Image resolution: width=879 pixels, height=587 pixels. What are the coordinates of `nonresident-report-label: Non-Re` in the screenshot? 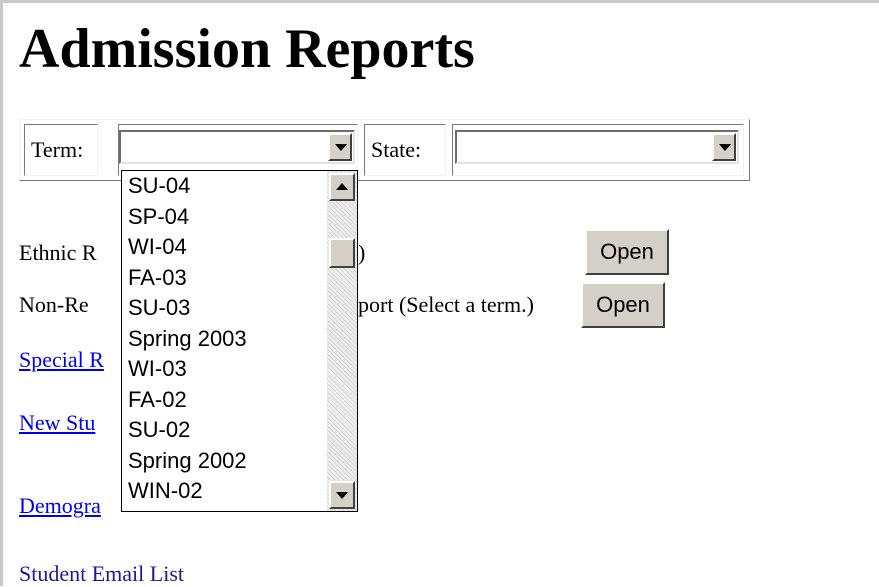 It's located at (54, 304).